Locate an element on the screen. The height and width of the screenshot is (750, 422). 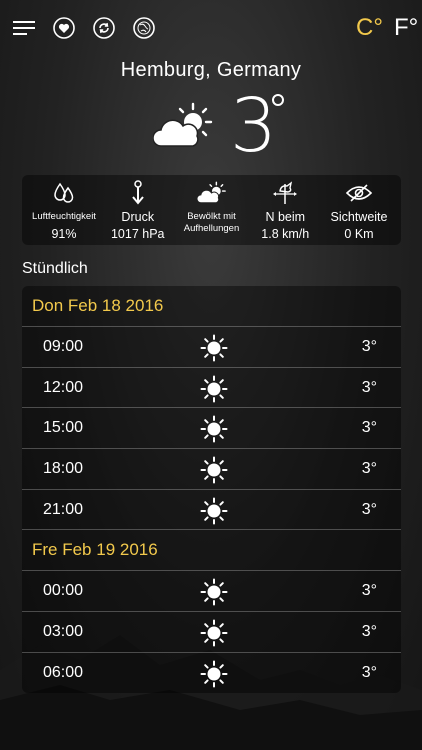
hourly-row: 18:00 3° is located at coordinates (211, 469).